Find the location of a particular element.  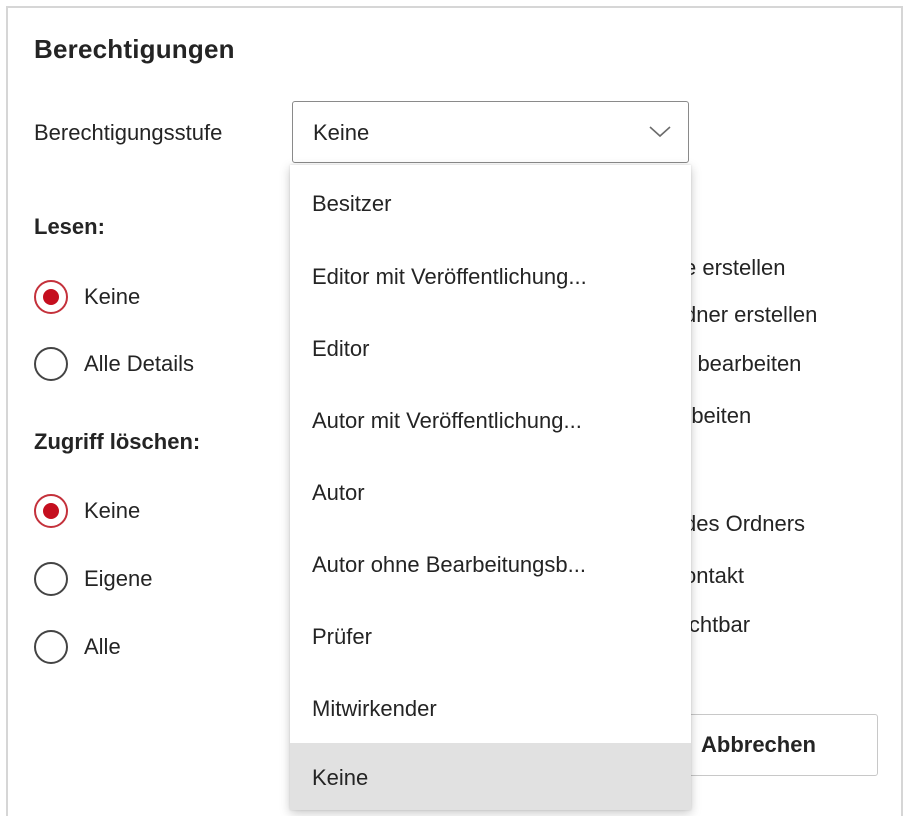

dropdown-option-label: Prüfer is located at coordinates (342, 636).